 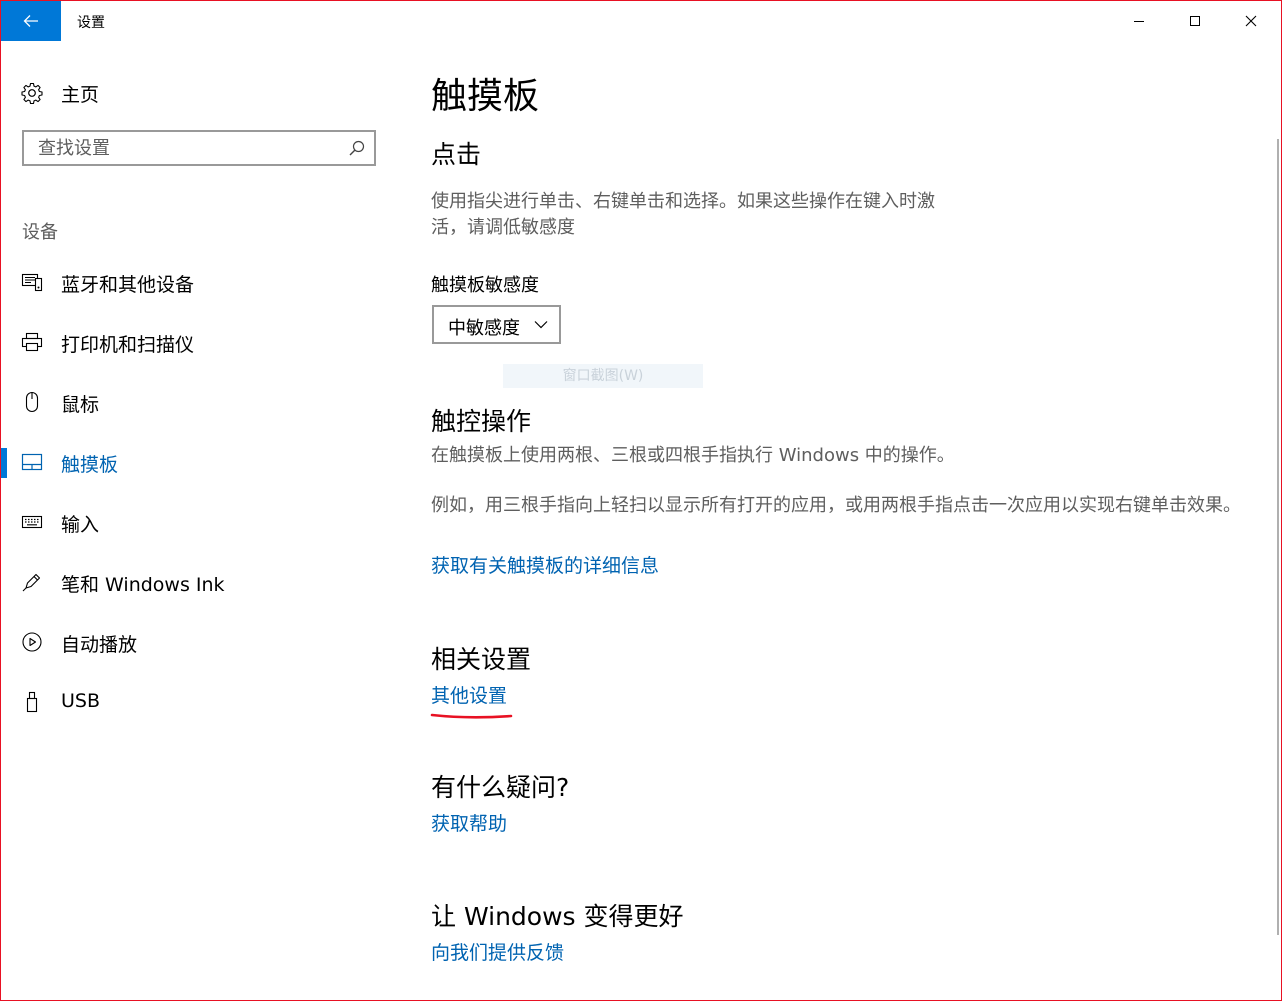 I want to click on search-box, so click(x=199, y=148).